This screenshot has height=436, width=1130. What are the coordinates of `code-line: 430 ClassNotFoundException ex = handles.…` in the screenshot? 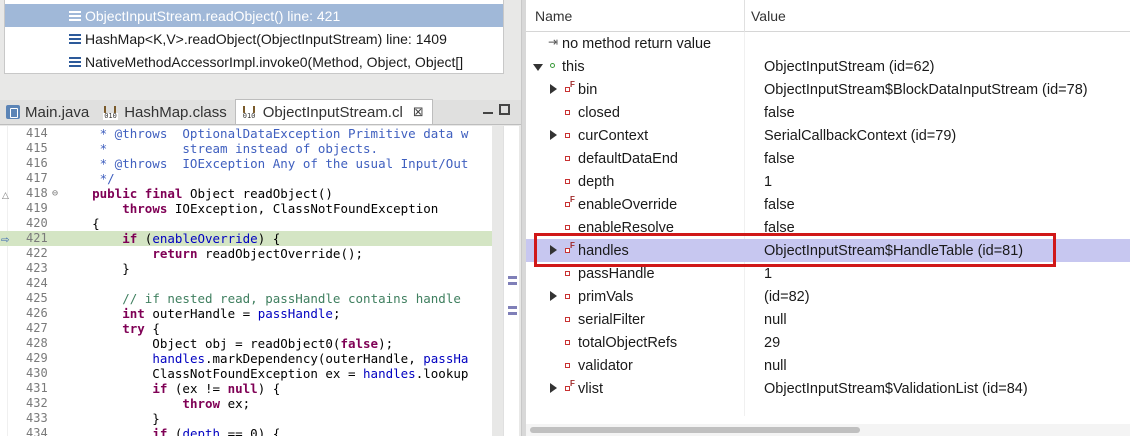 It's located at (246, 373).